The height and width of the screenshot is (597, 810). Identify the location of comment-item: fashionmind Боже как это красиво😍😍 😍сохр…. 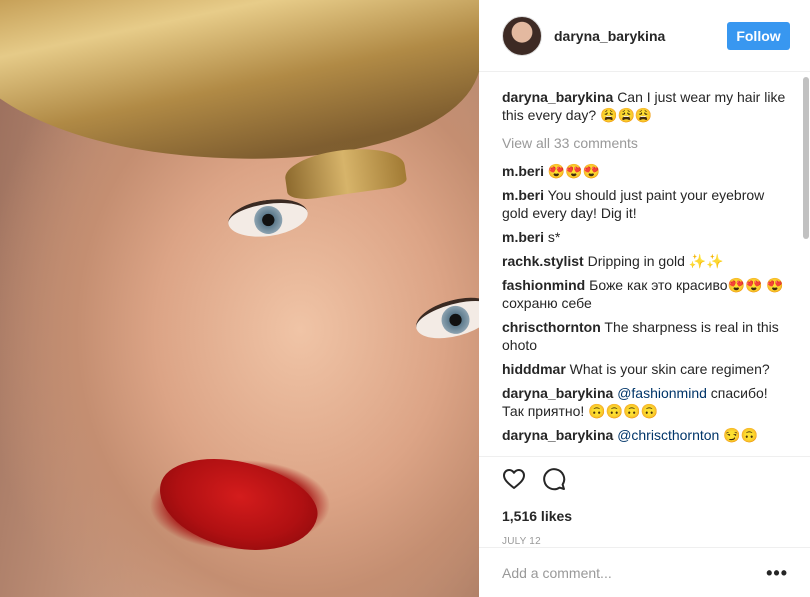
(645, 294).